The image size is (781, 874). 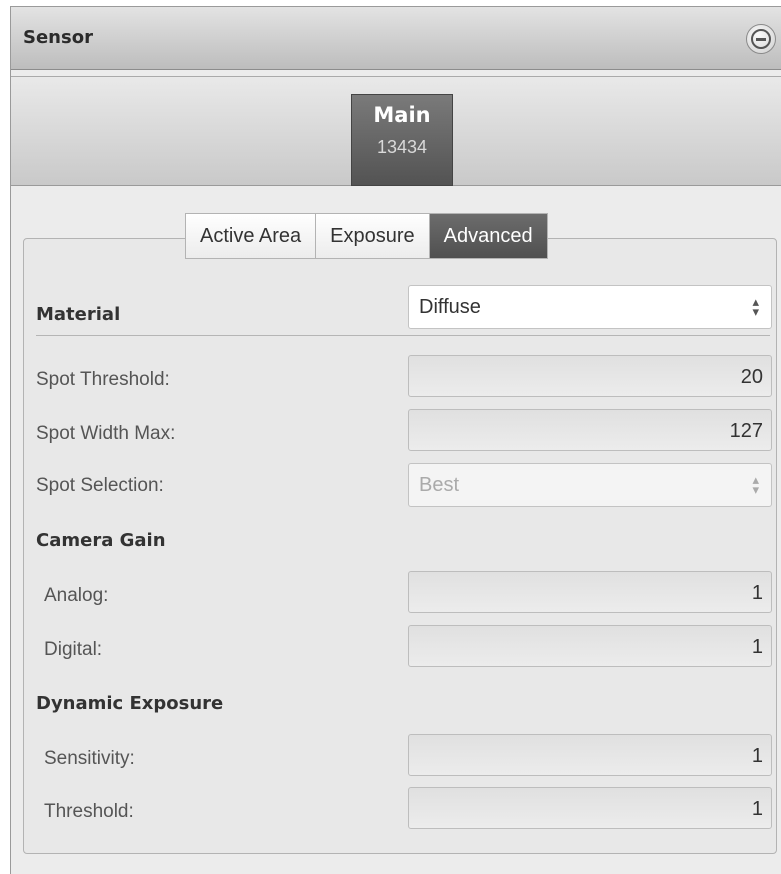 I want to click on camera-gain-heading: Camera Gain, so click(x=101, y=540).